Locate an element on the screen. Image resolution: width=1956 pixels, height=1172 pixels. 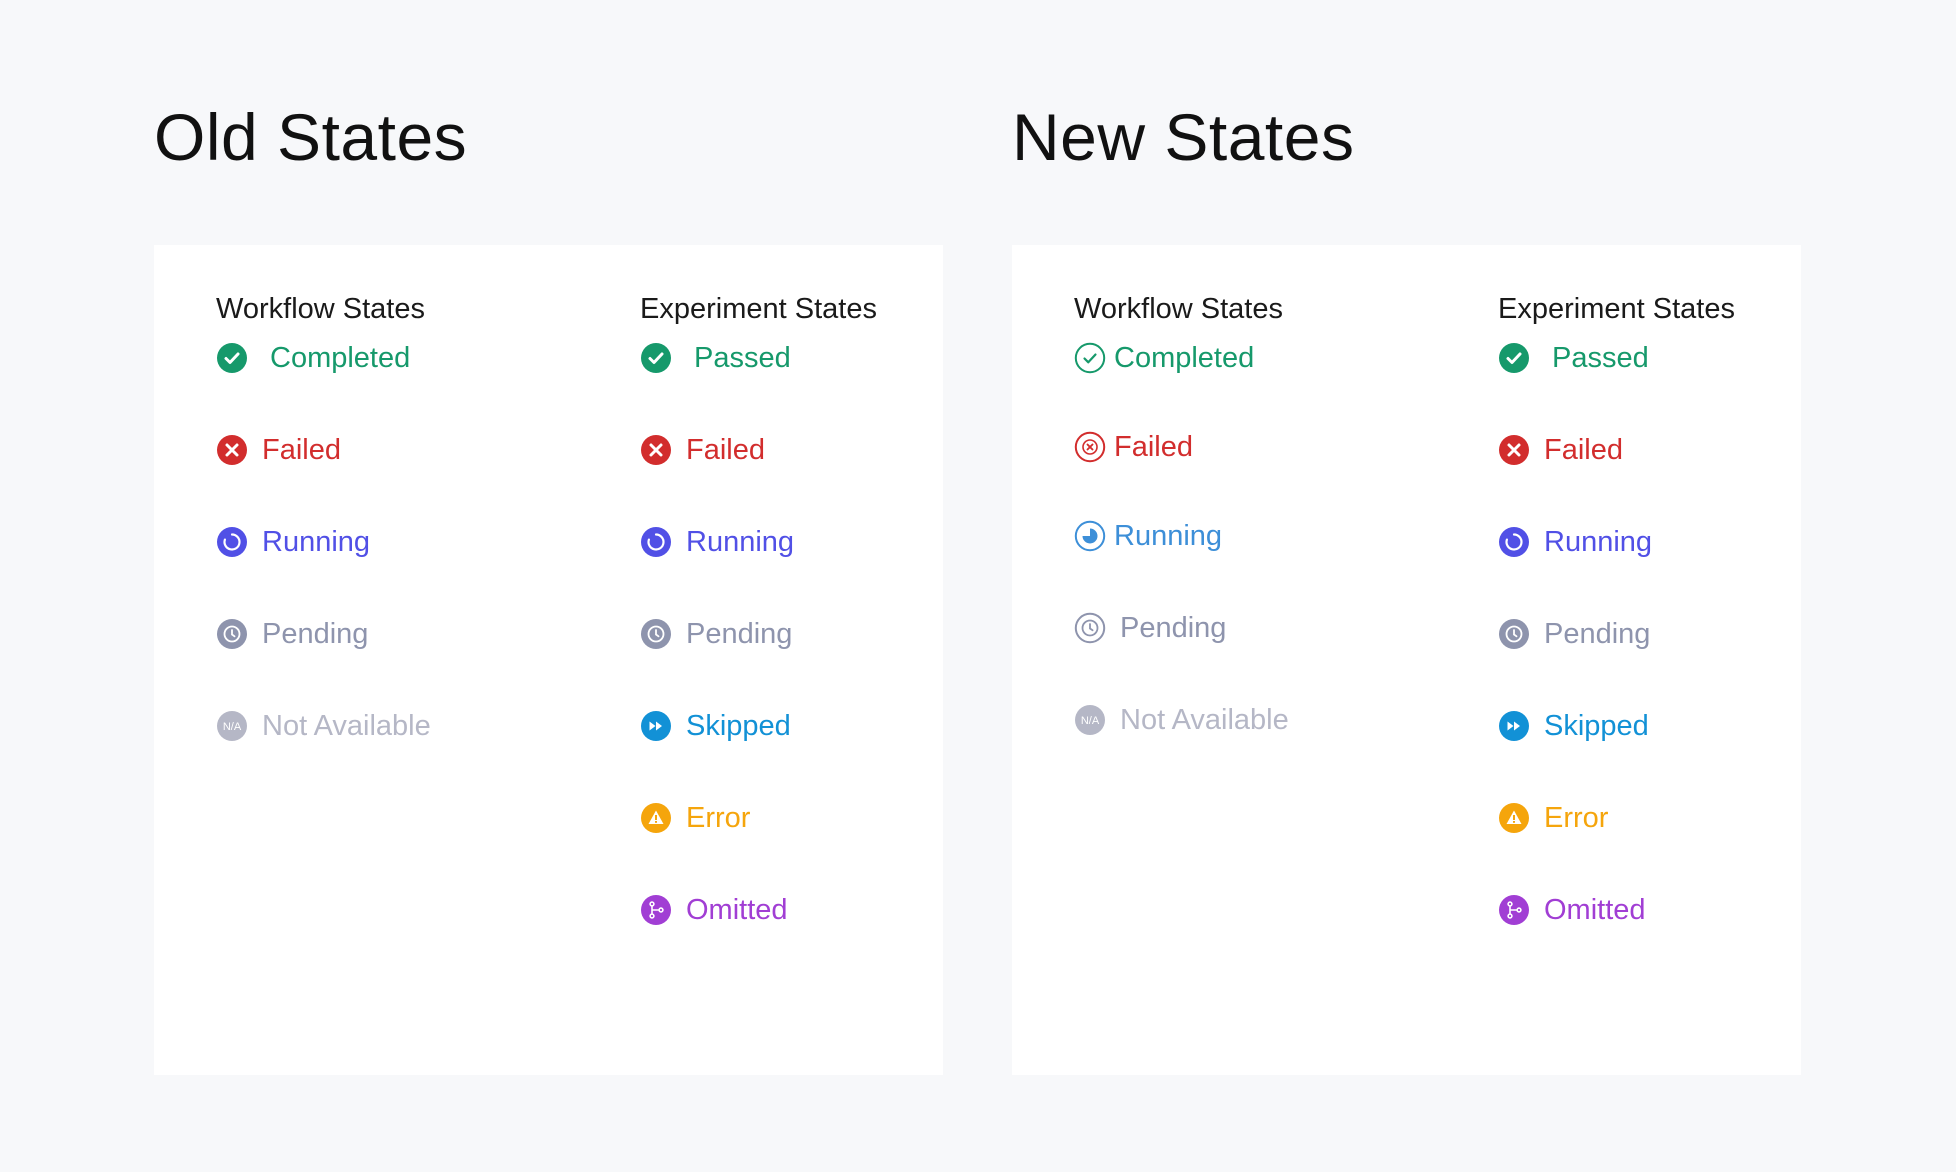
old-workflow-state-pending: Pending is located at coordinates (292, 634).